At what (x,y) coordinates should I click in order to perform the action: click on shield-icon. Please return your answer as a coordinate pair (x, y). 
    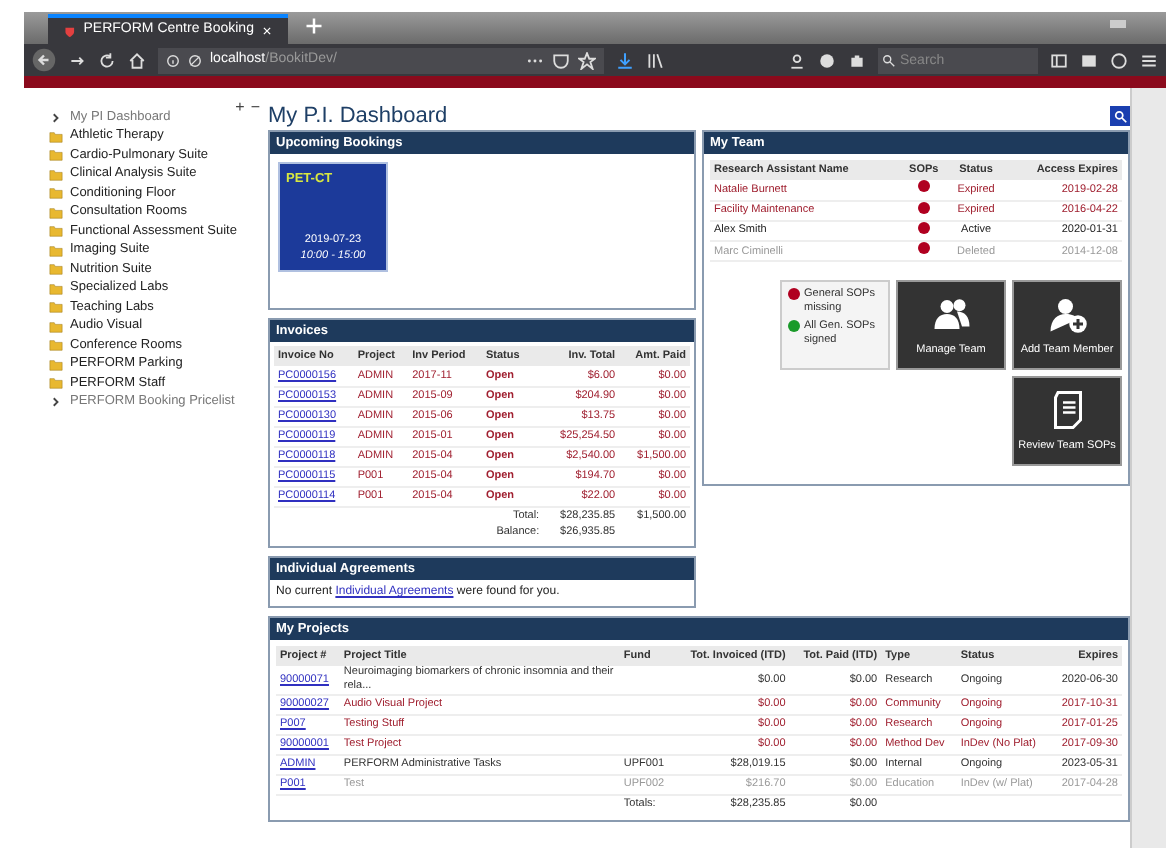
    Looking at the image, I should click on (70, 31).